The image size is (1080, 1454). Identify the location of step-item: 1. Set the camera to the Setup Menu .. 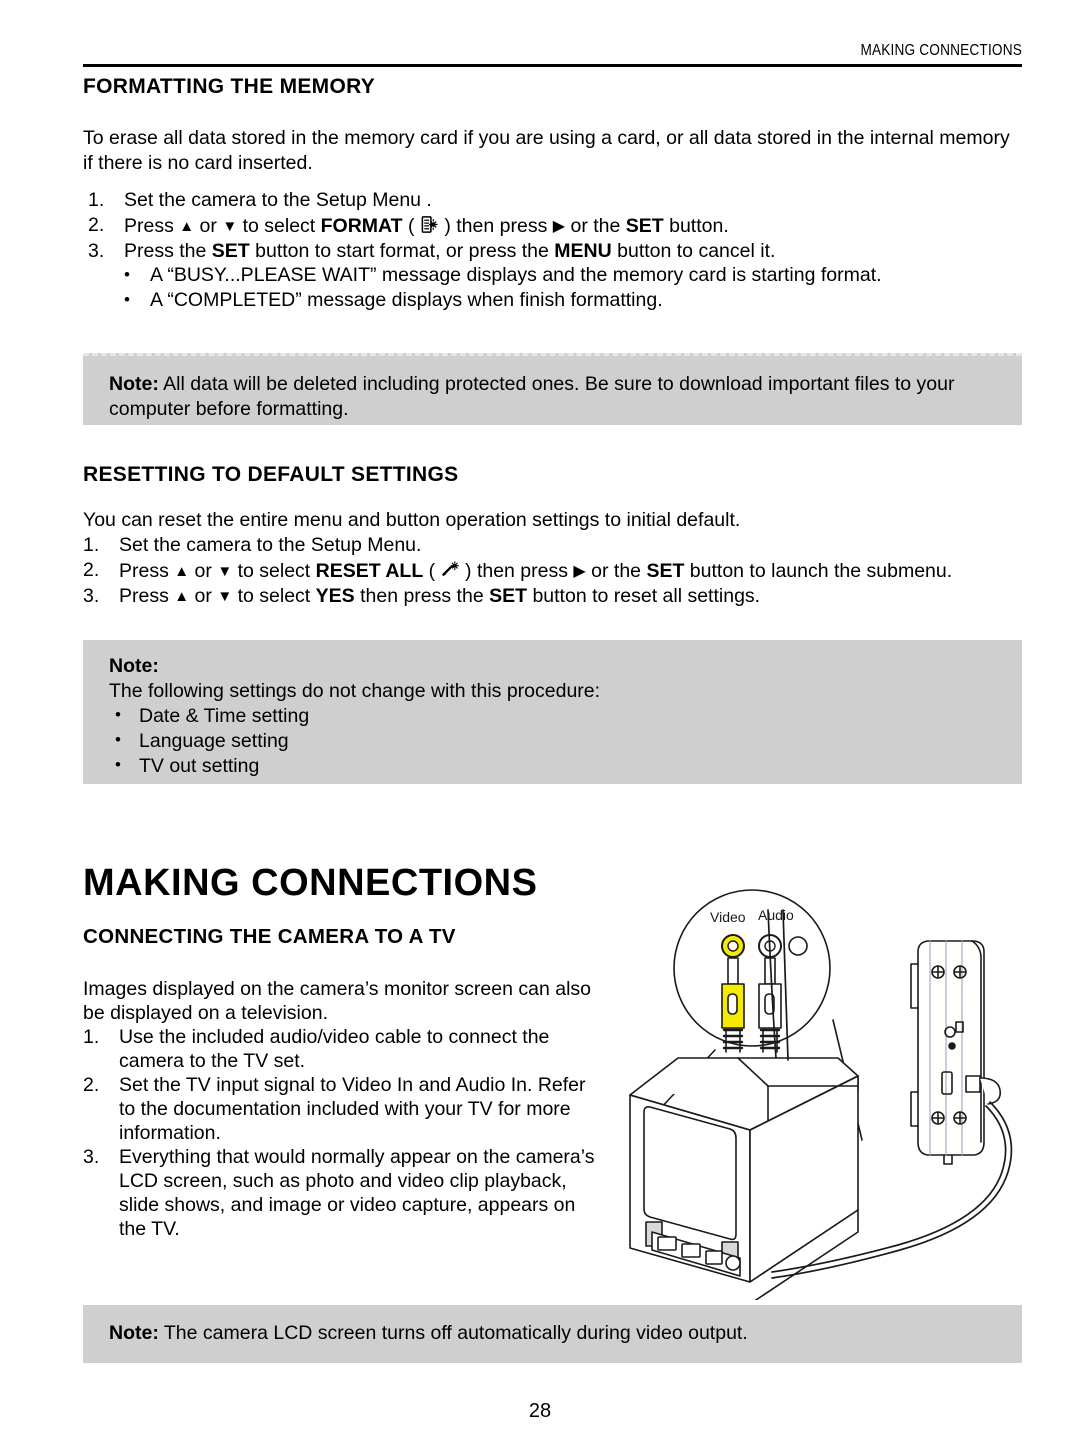
(260, 200).